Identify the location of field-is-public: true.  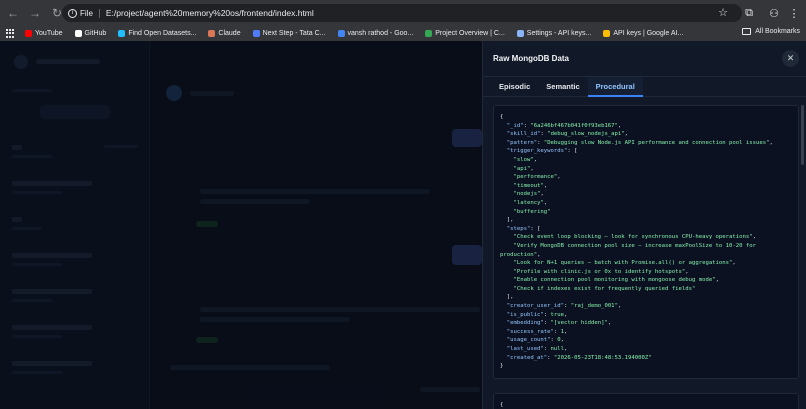
(557, 314).